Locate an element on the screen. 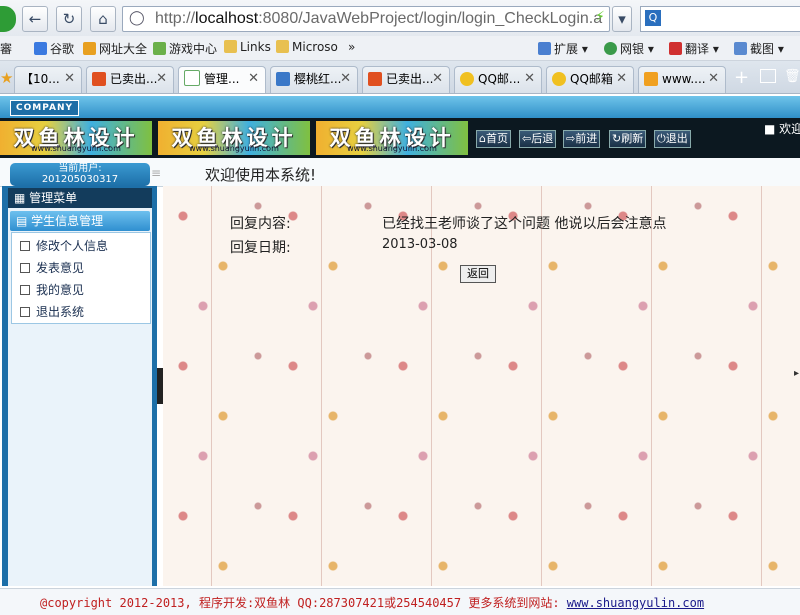 This screenshot has height=615, width=800. welcome-message: 欢迎使用本系统! is located at coordinates (261, 175).